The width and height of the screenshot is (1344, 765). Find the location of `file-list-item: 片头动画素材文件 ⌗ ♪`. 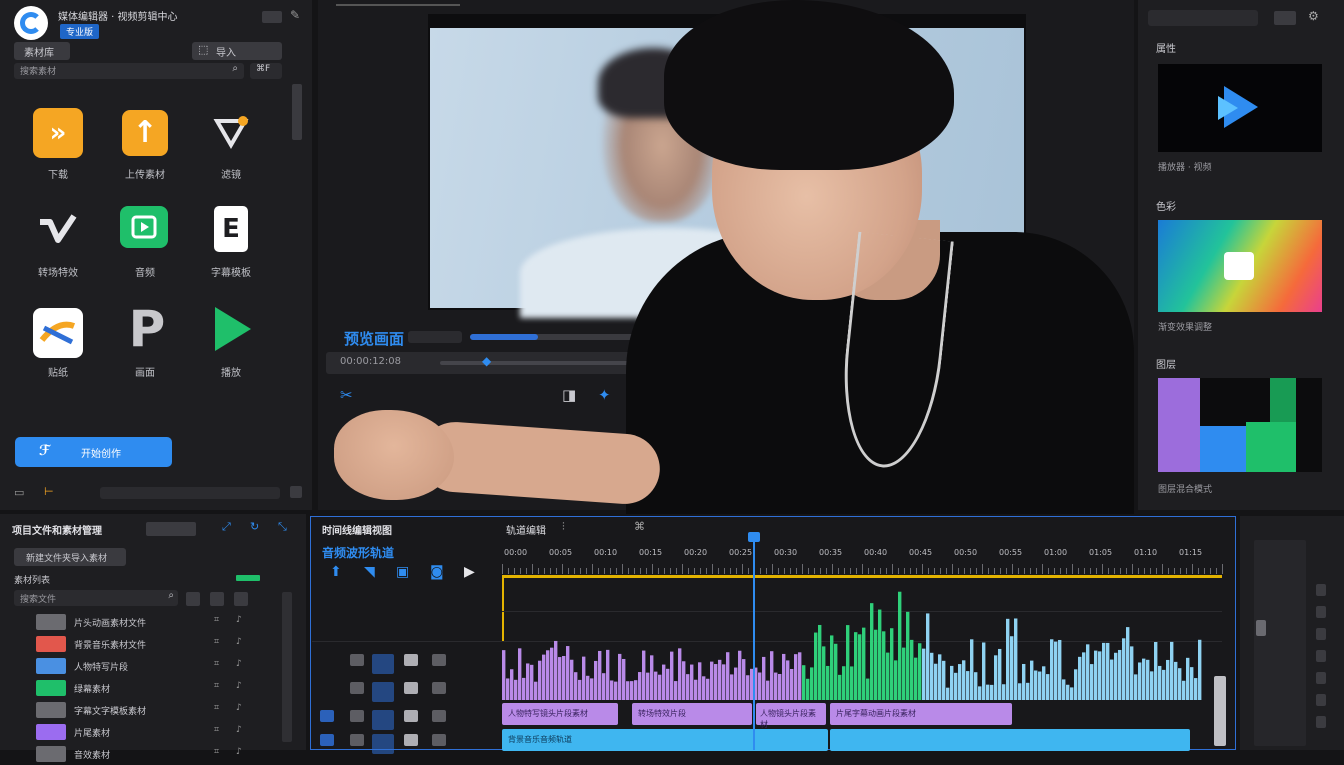

file-list-item: 片头动画素材文件 ⌗ ♪ is located at coordinates (145, 623).